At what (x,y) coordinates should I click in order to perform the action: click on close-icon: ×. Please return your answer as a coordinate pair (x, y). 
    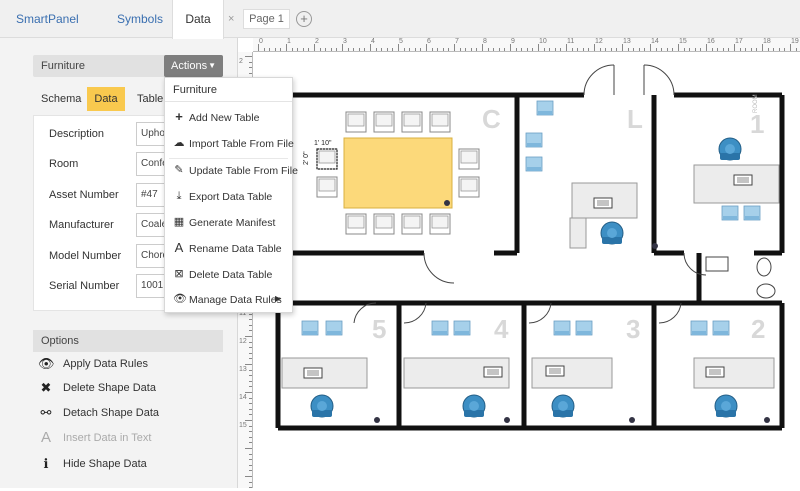
    Looking at the image, I should click on (231, 19).